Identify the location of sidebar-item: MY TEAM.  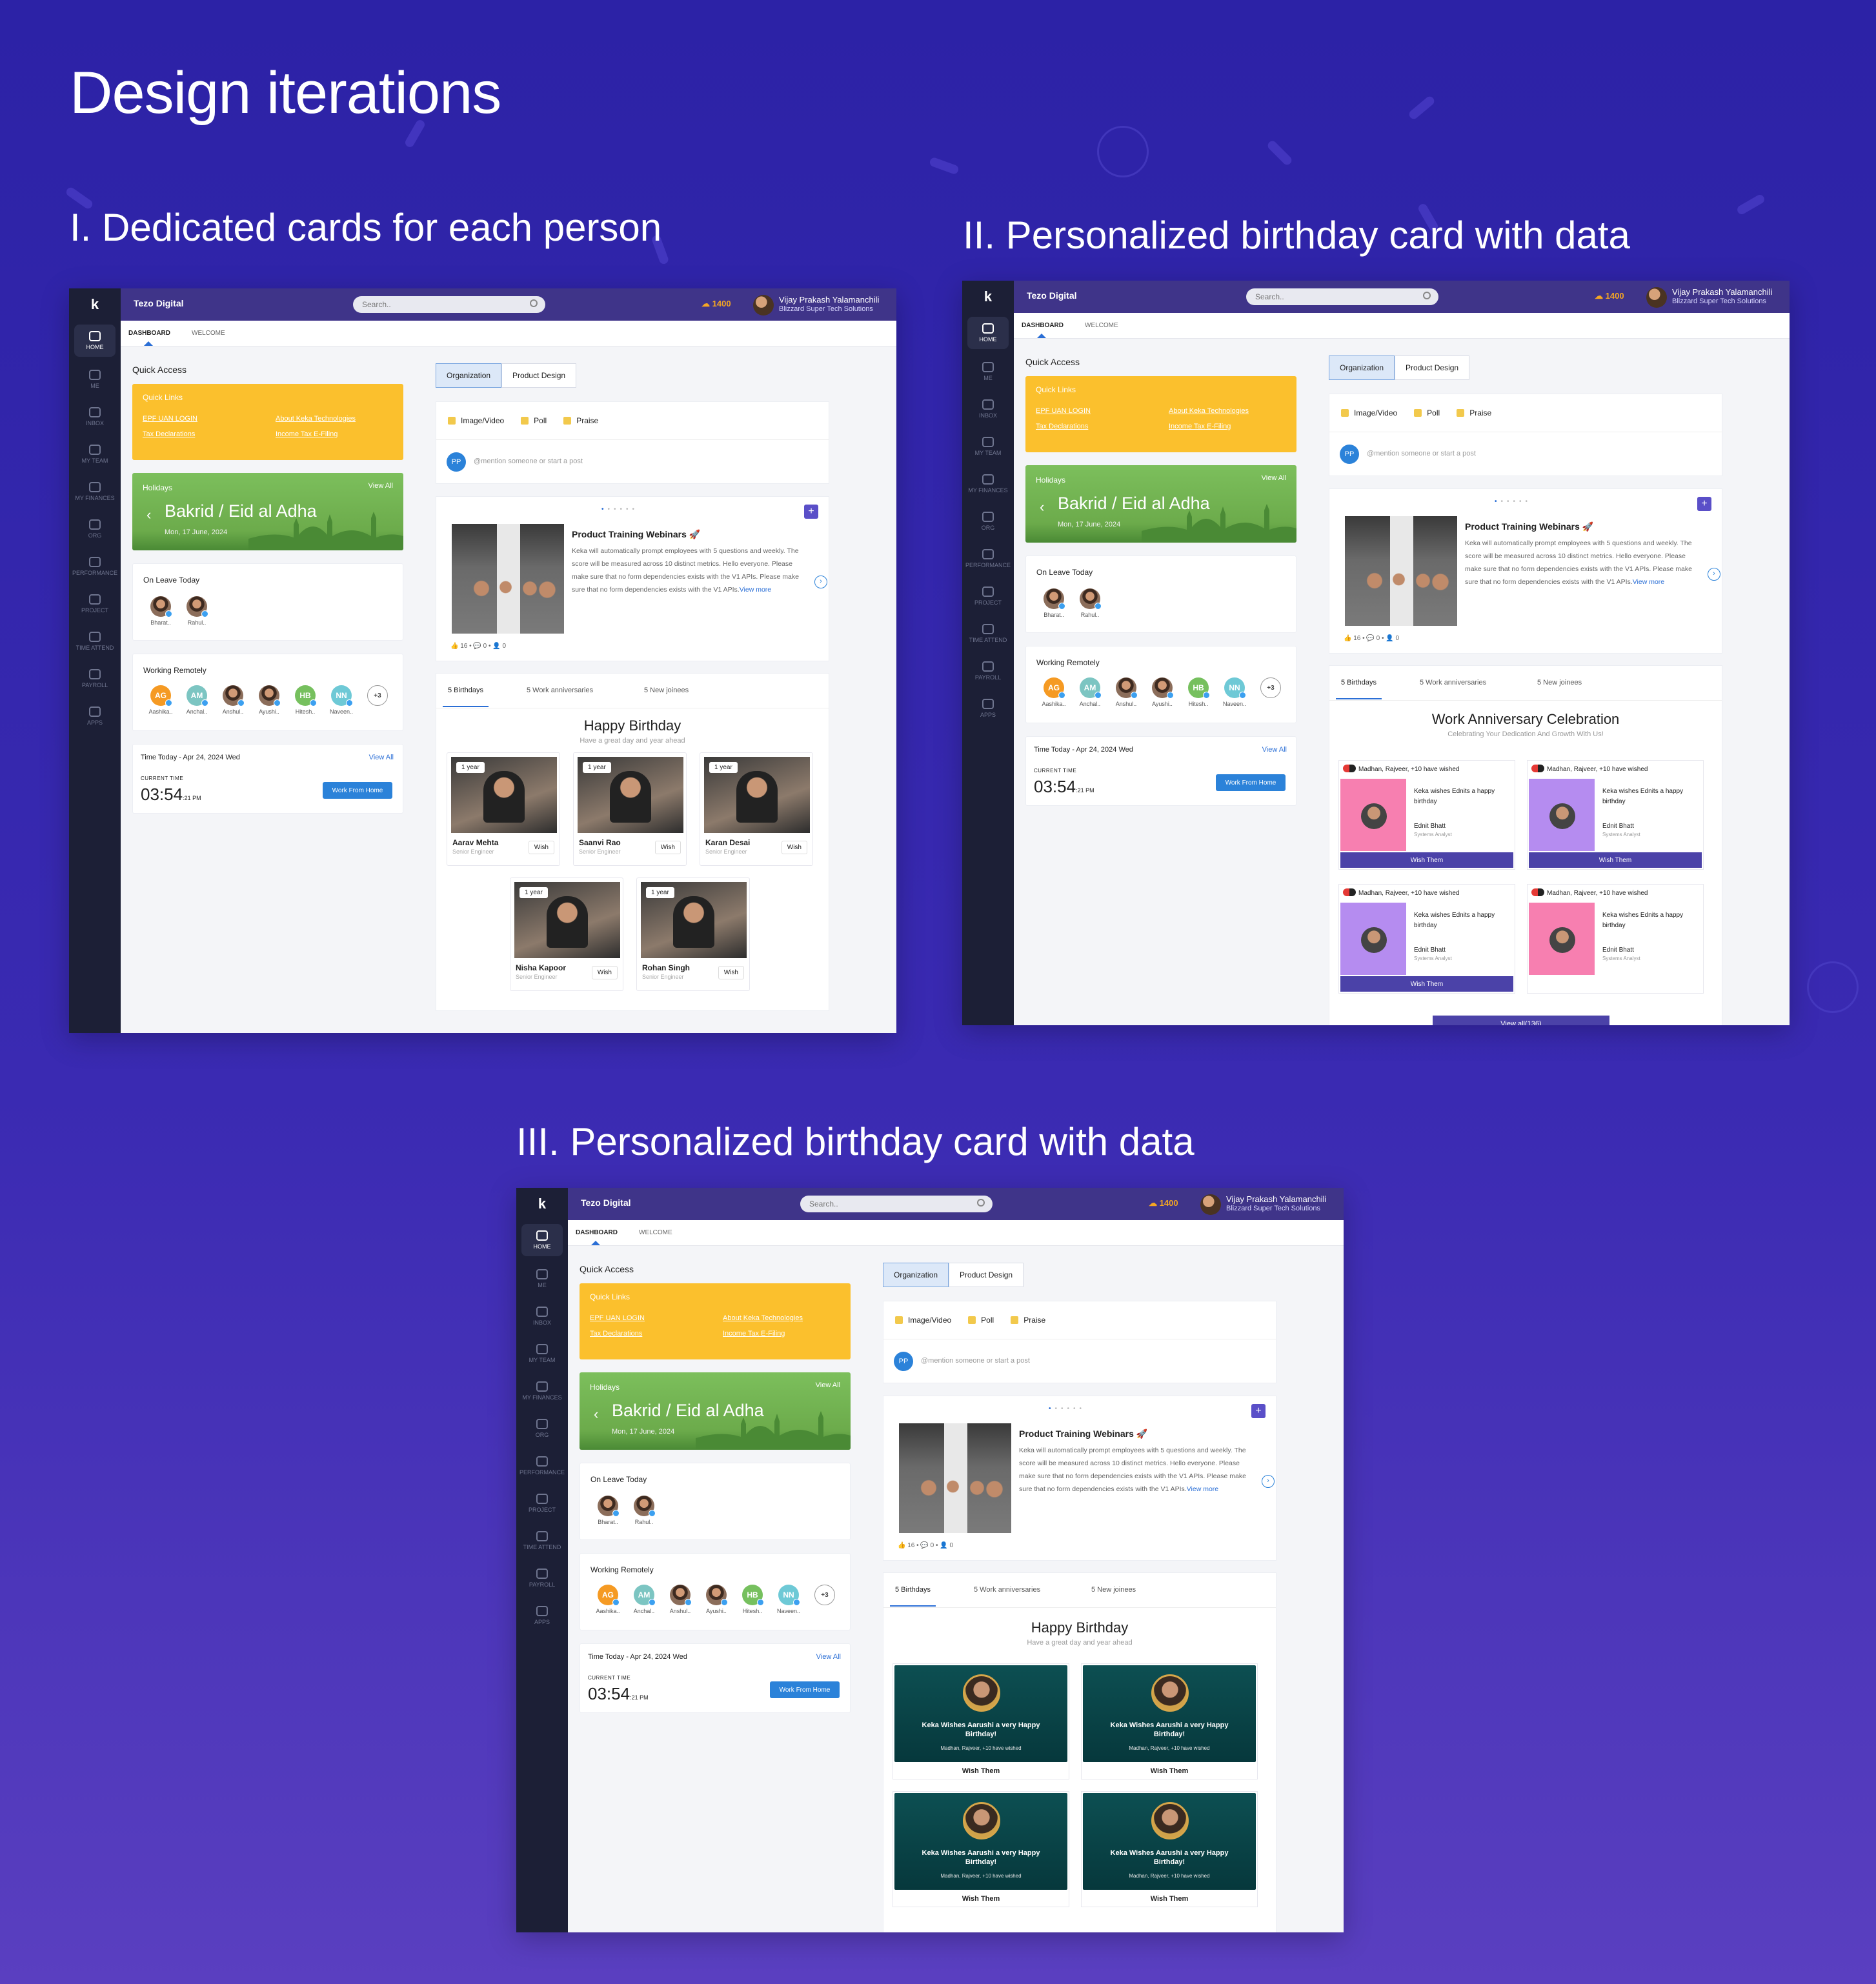
(988, 446).